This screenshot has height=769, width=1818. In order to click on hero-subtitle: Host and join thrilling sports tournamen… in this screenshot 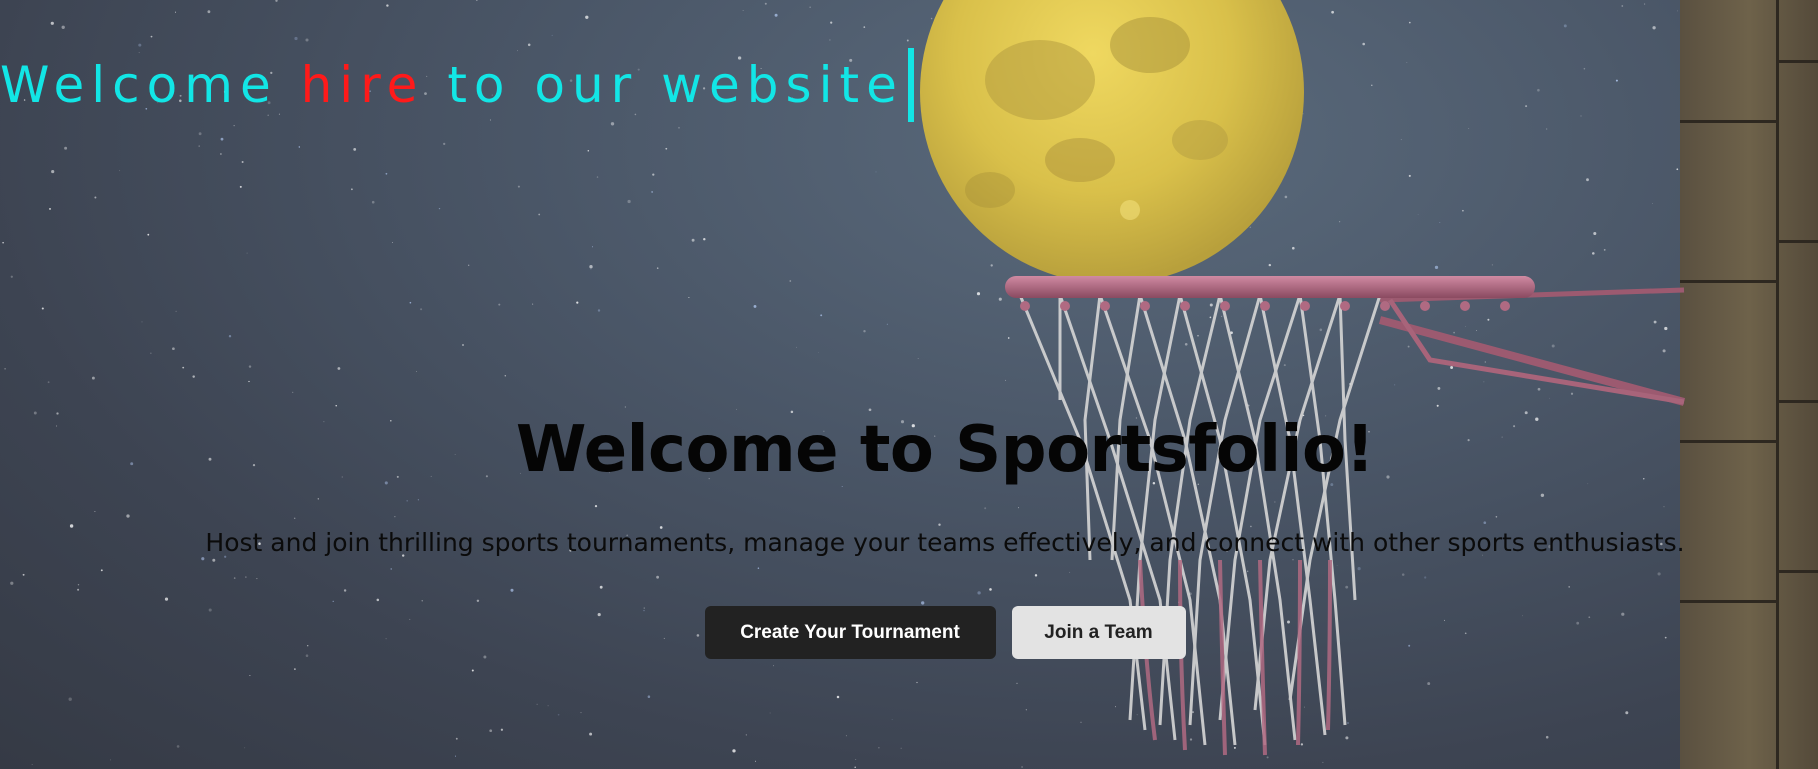, I will do `click(945, 542)`.